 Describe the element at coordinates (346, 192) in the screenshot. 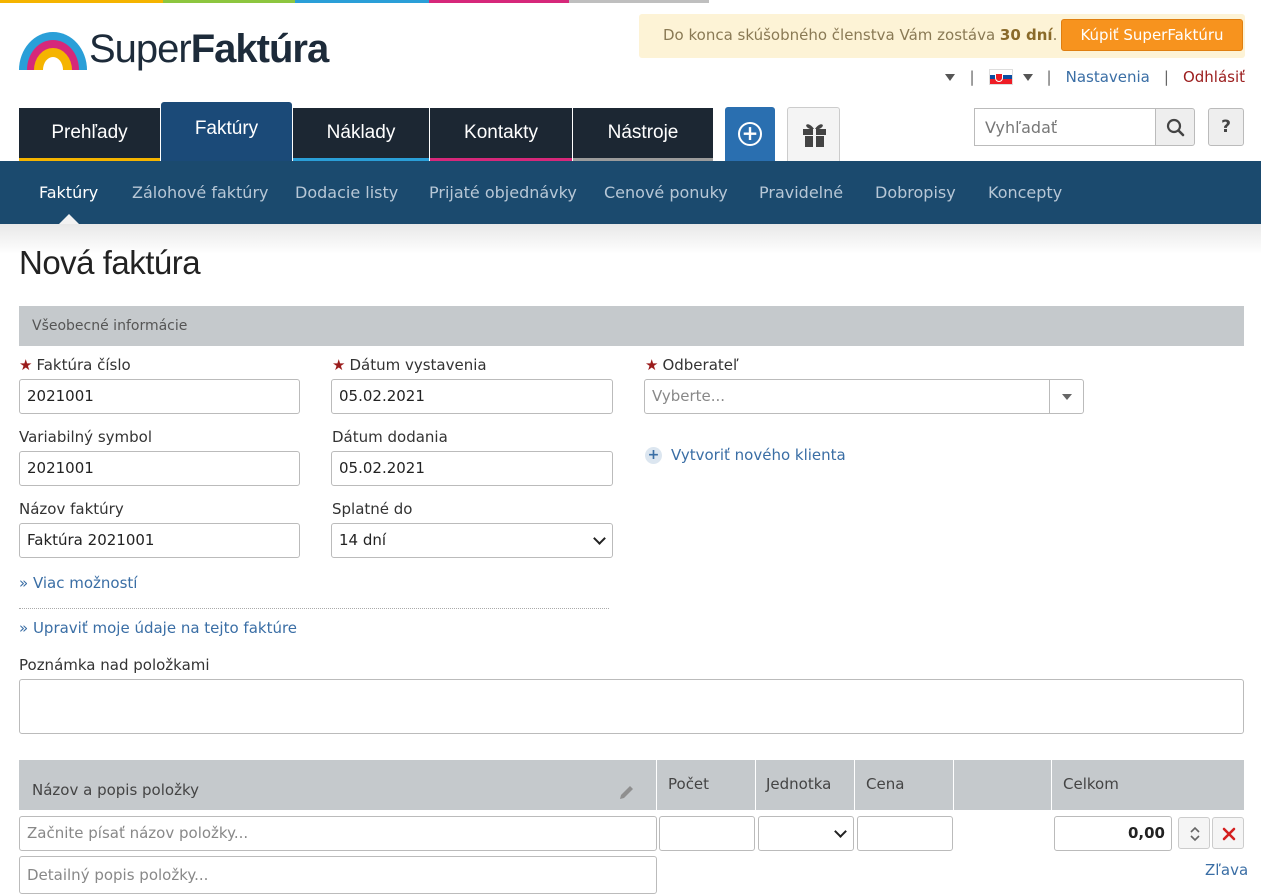

I see `subnav-dodacie-listy: Dodacie listy` at that location.